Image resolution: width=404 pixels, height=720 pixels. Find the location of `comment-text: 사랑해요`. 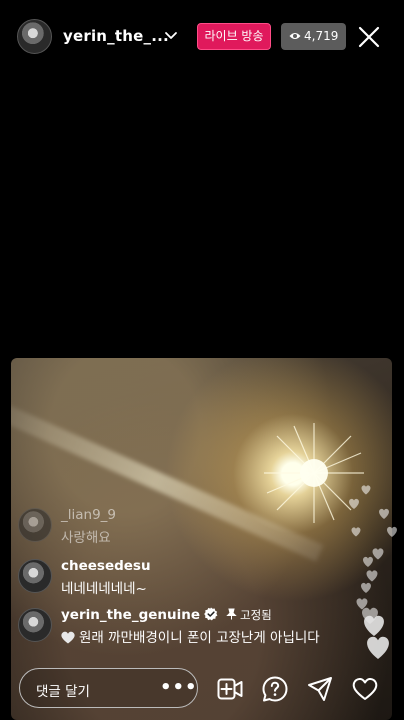

comment-text: 사랑해요 is located at coordinates (86, 538).